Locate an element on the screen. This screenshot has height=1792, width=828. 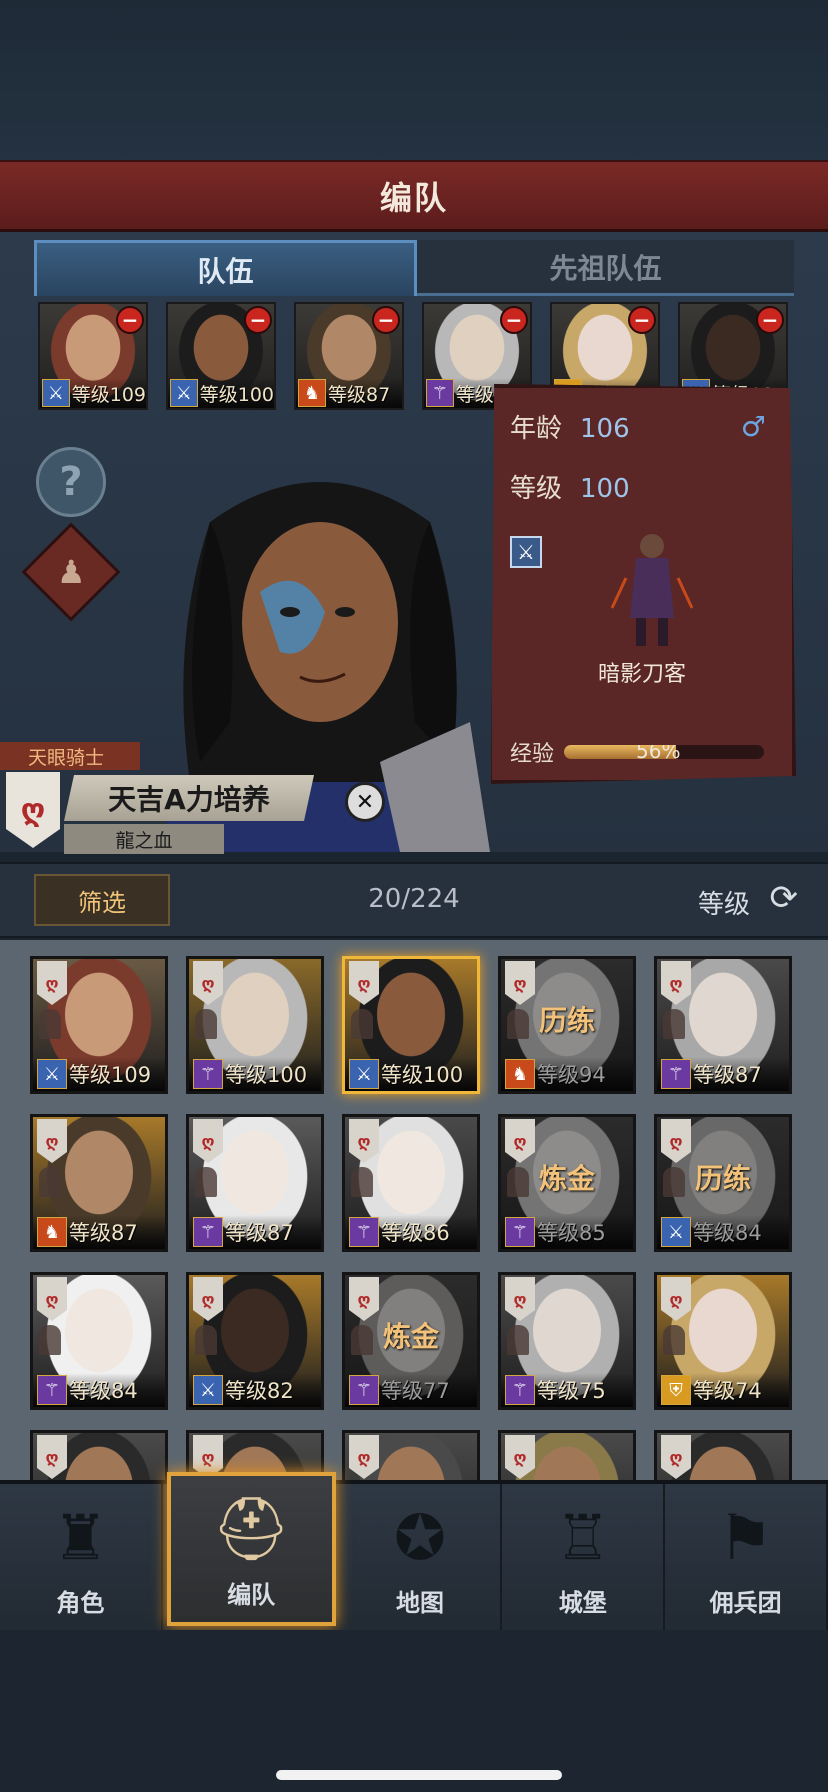
mercenary-banner-icon: ⚑ is located at coordinates (745, 1537).